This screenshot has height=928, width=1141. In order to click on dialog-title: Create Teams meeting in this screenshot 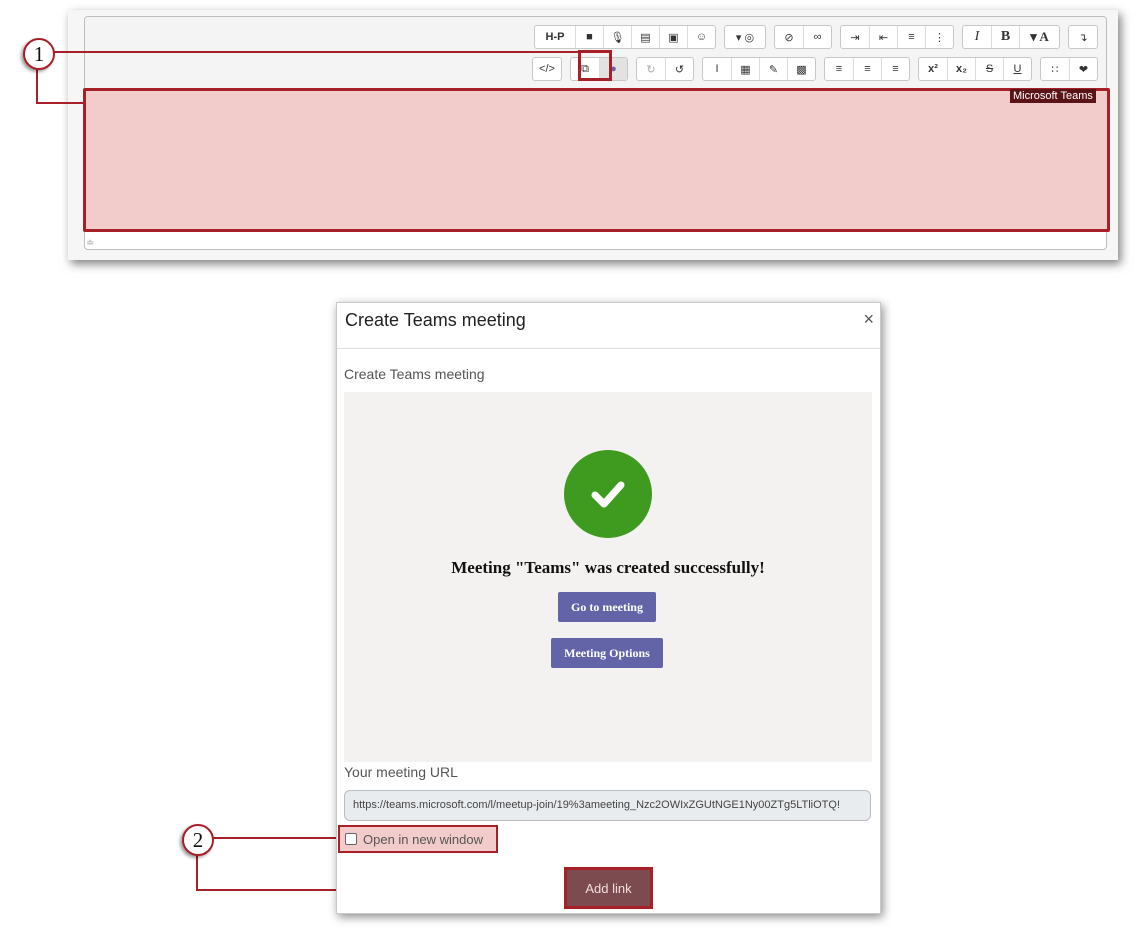, I will do `click(435, 320)`.